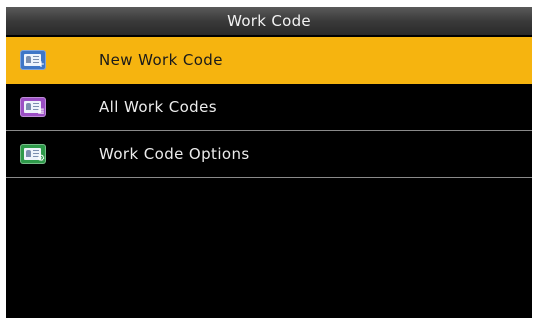 This screenshot has width=538, height=323. What do you see at coordinates (33, 60) in the screenshot?
I see `new-work-code-icon: +` at bounding box center [33, 60].